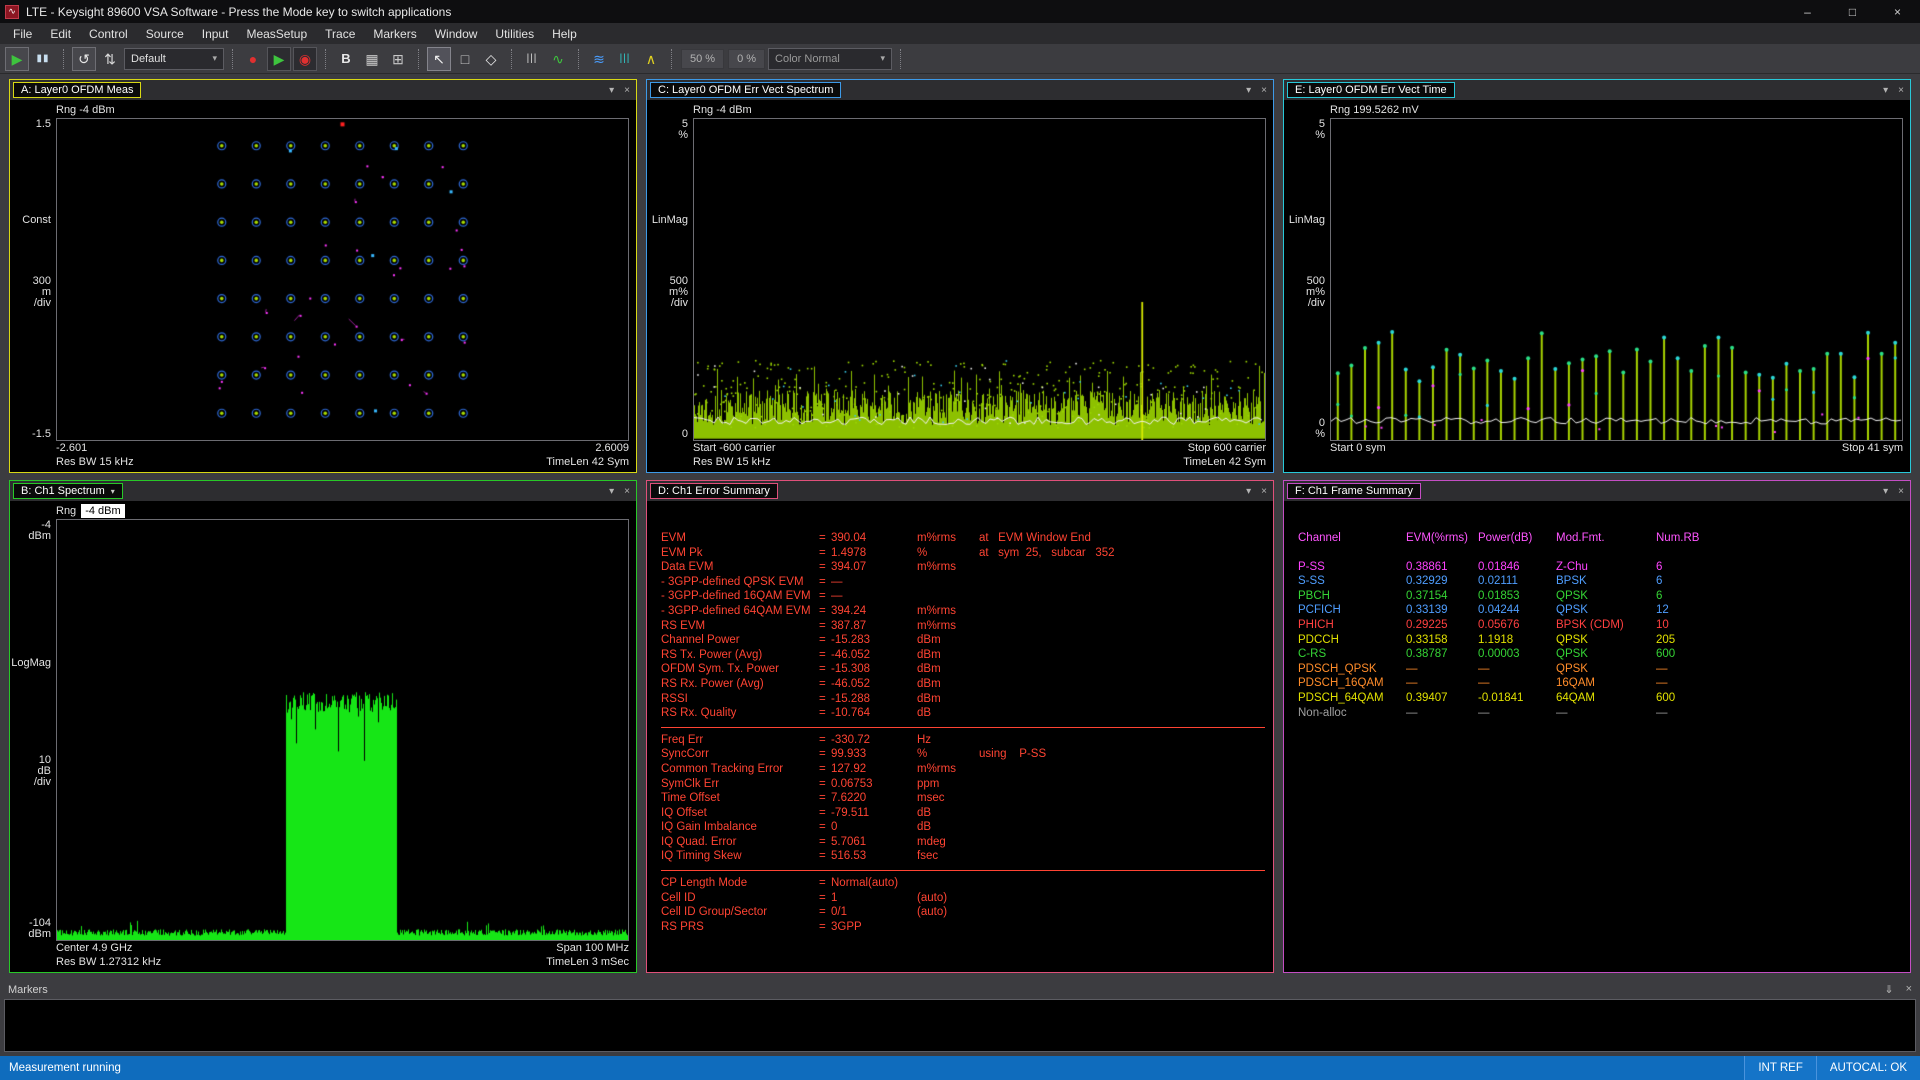 The image size is (1920, 1080). I want to click on markers-panel: Markers ⇓ ×, so click(960, 1018).